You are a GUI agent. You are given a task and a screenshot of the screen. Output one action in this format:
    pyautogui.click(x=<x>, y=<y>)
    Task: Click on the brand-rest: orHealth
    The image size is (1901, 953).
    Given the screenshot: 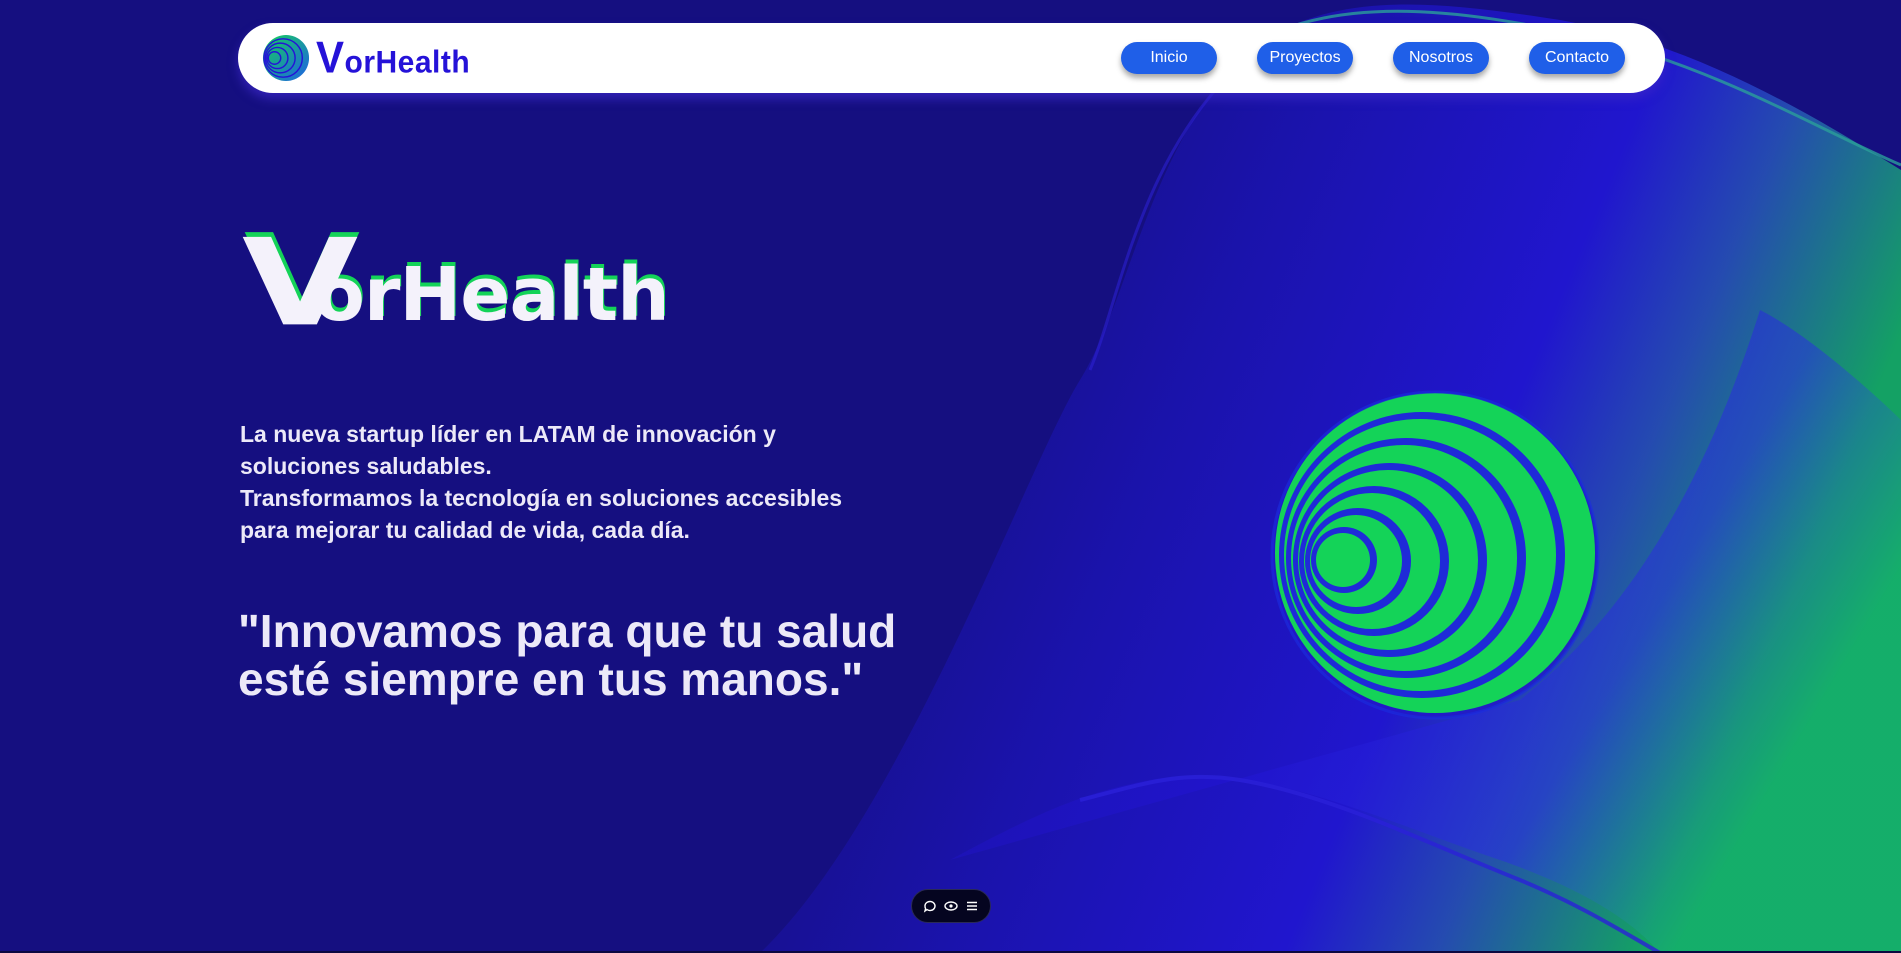 What is the action you would take?
    pyautogui.click(x=407, y=63)
    